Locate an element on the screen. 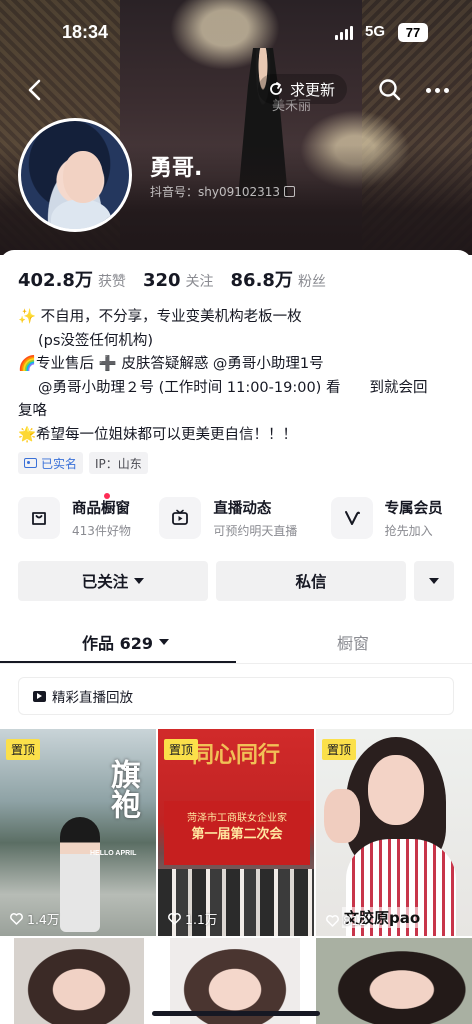  like-count: 1.1万 is located at coordinates (192, 918).